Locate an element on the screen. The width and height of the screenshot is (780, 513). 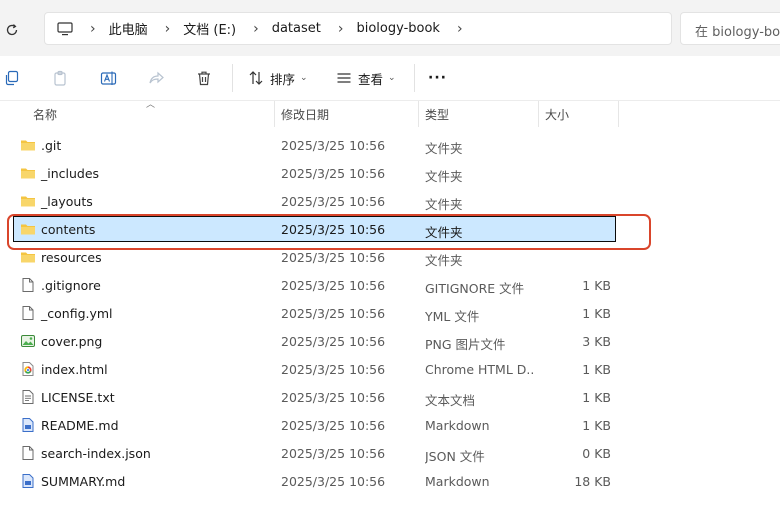
view-button: 查看 ⌄ is located at coordinates (366, 78).